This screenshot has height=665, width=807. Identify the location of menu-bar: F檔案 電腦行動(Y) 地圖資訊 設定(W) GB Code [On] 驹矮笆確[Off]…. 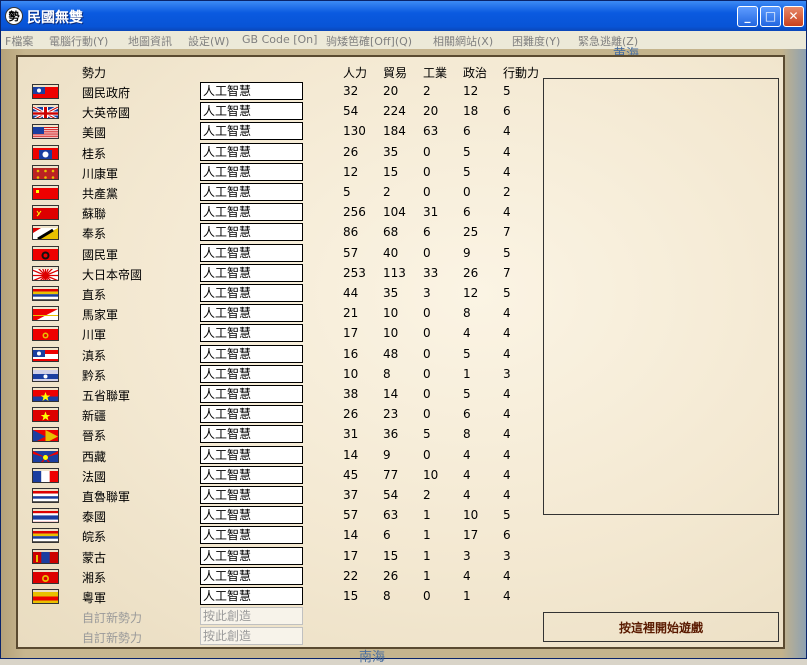
(403, 40).